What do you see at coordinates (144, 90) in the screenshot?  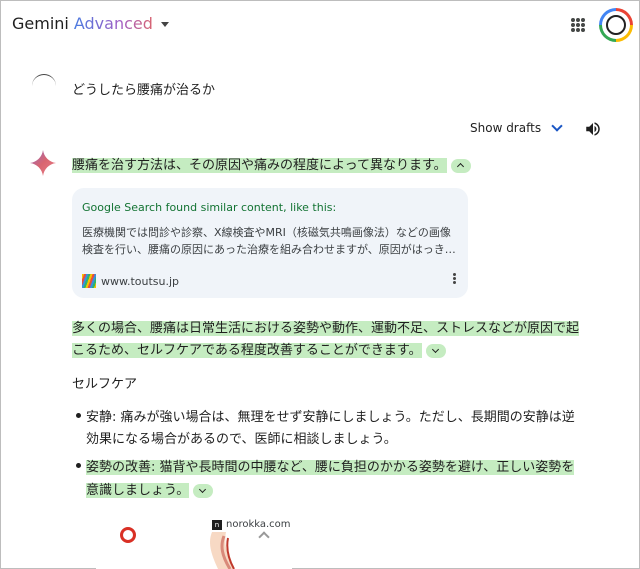 I see `user-prompt: どうしたら腰痛が治るか` at bounding box center [144, 90].